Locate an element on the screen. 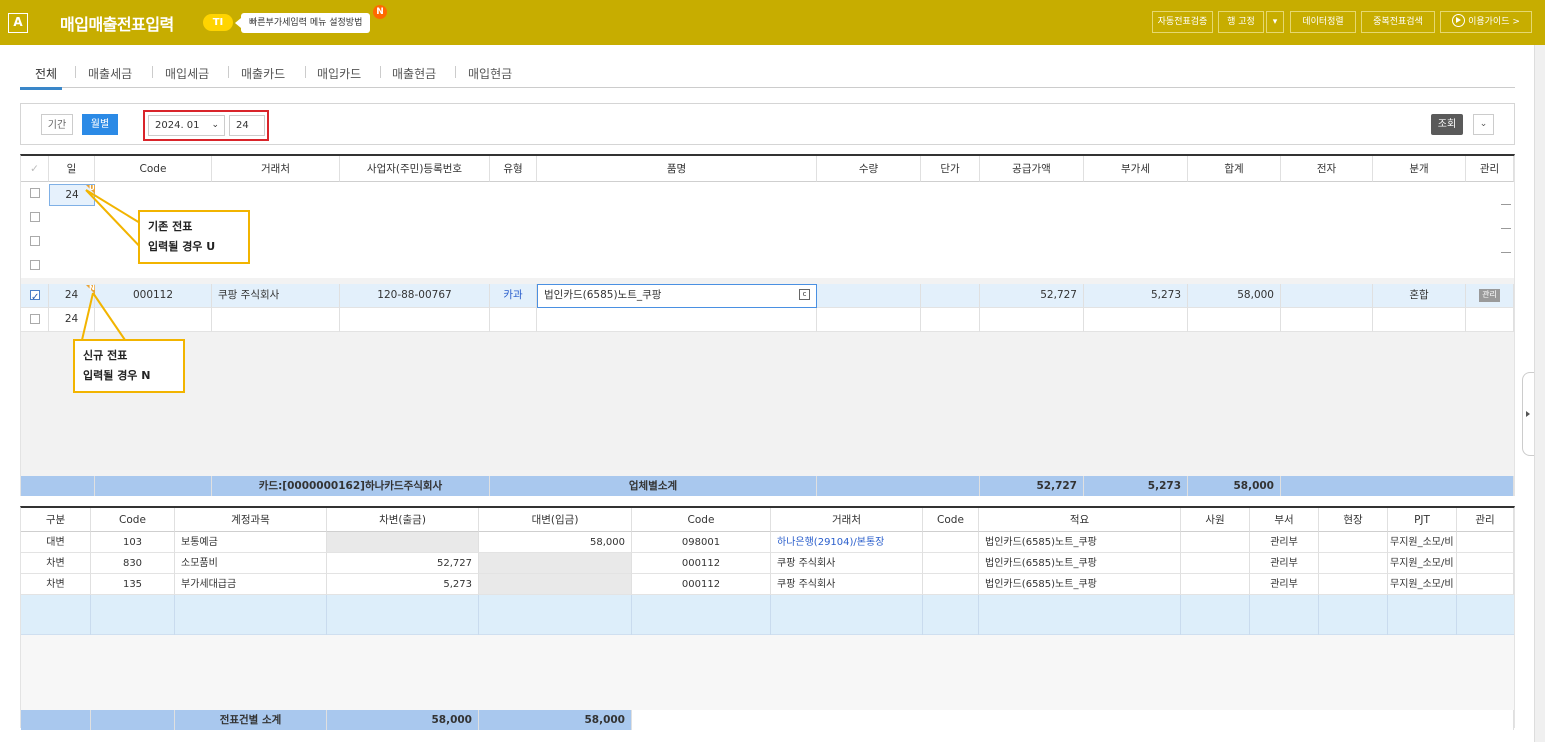 The image size is (1545, 742). total-cell is located at coordinates (1234, 320).